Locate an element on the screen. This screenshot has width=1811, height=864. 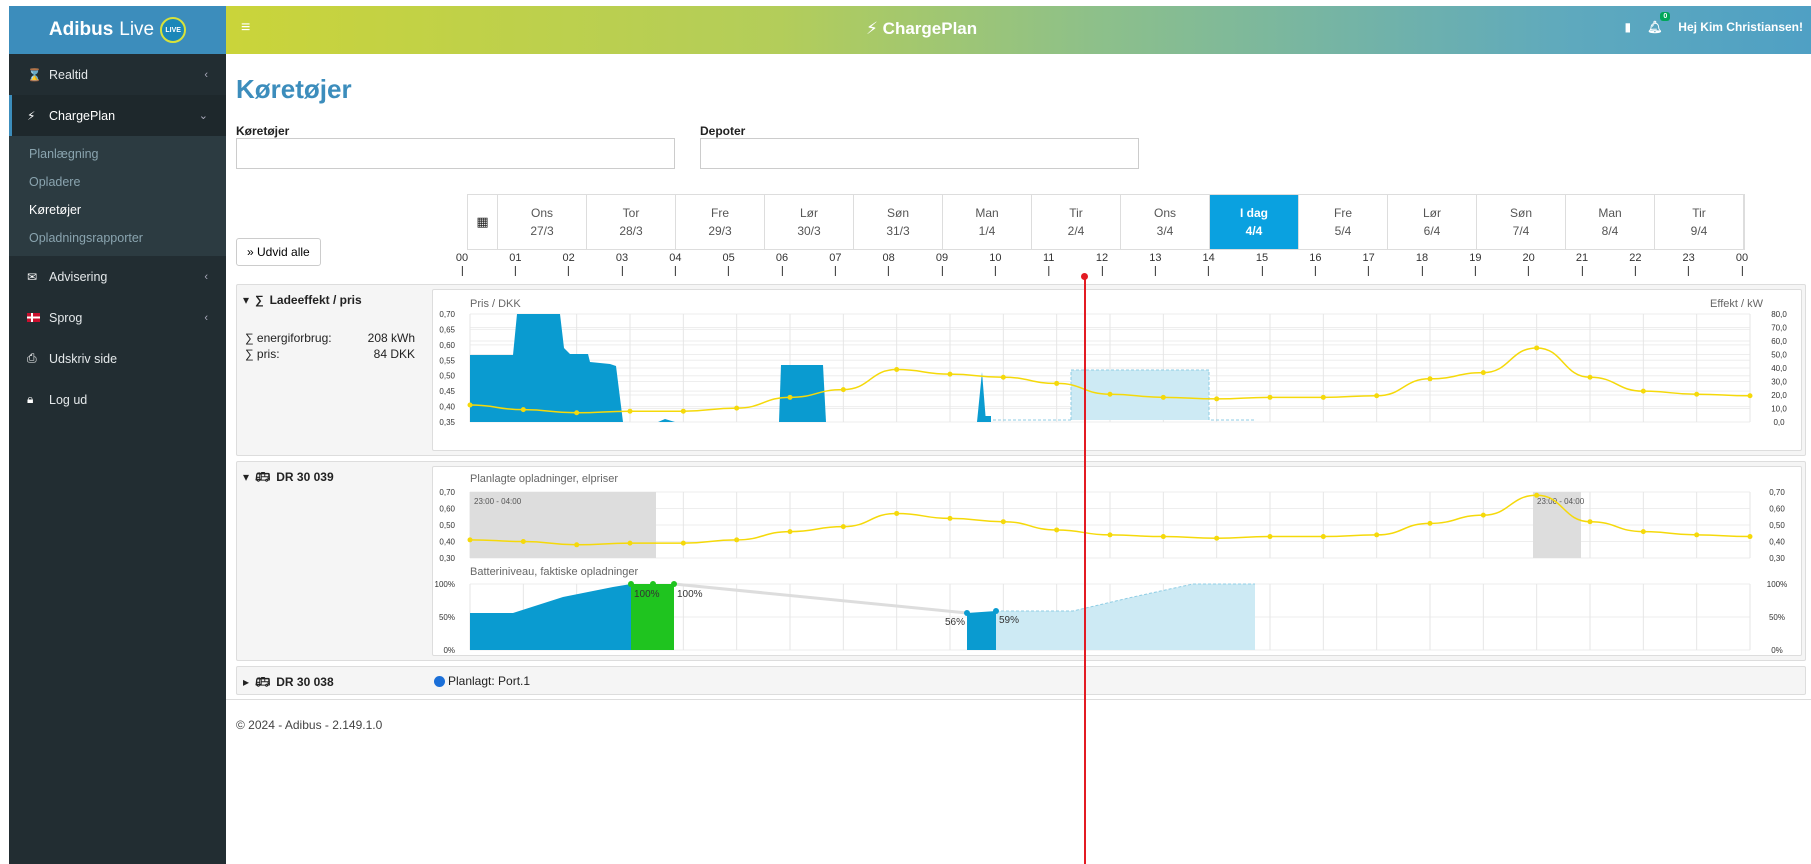
day-tab: Tor 28/3 is located at coordinates (631, 222).